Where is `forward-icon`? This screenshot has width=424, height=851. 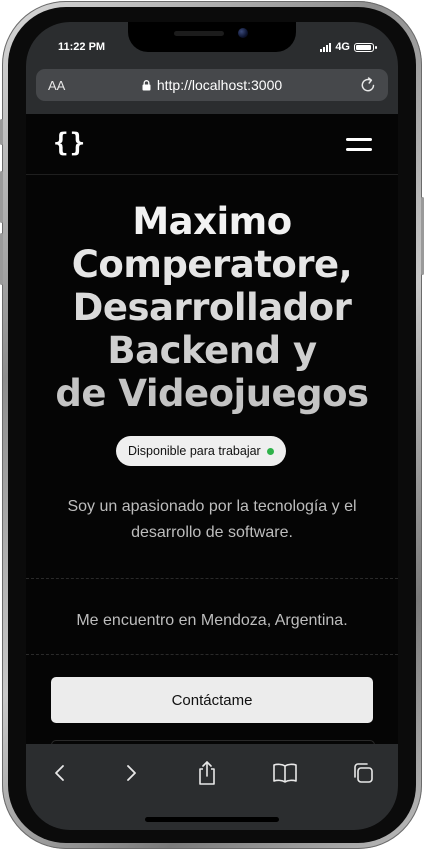
forward-icon is located at coordinates (131, 773).